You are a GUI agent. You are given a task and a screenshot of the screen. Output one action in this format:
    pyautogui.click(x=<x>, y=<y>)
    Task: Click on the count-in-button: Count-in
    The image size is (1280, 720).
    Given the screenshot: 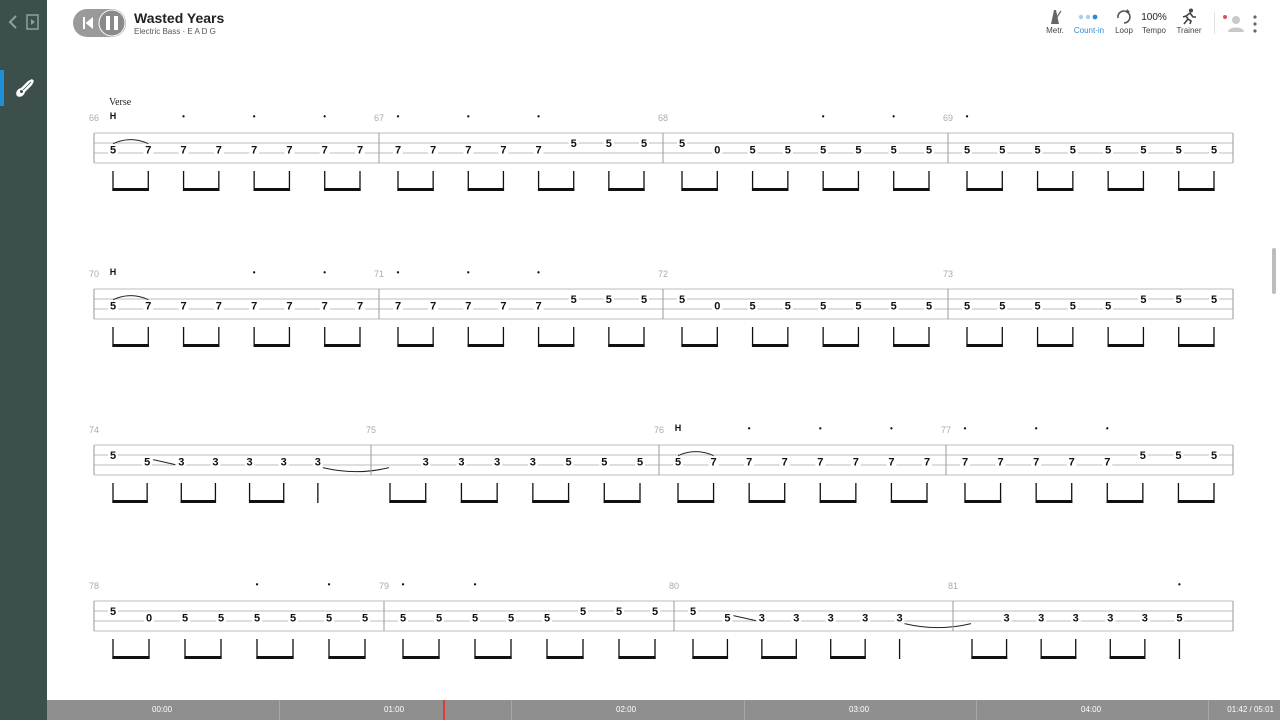 What is the action you would take?
    pyautogui.click(x=1089, y=24)
    